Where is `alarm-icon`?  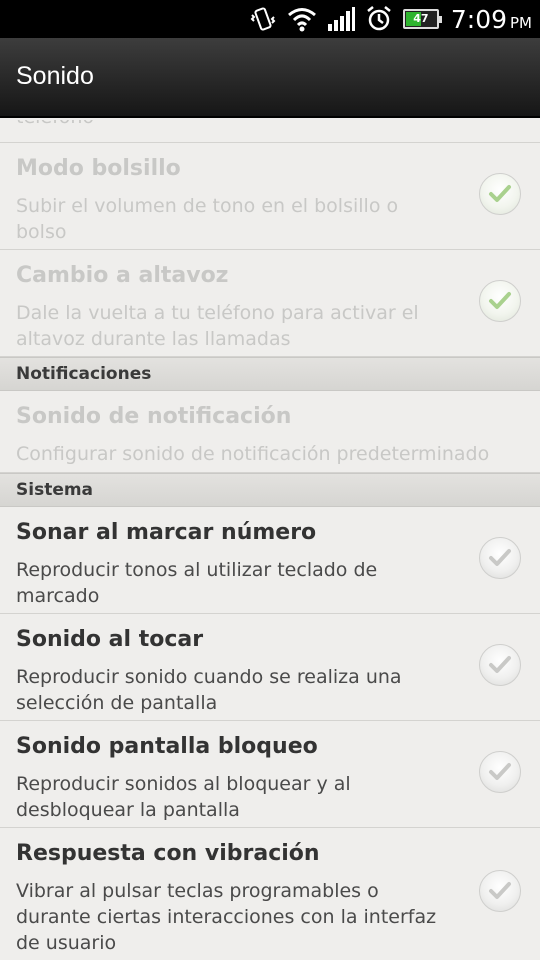 alarm-icon is located at coordinates (379, 18).